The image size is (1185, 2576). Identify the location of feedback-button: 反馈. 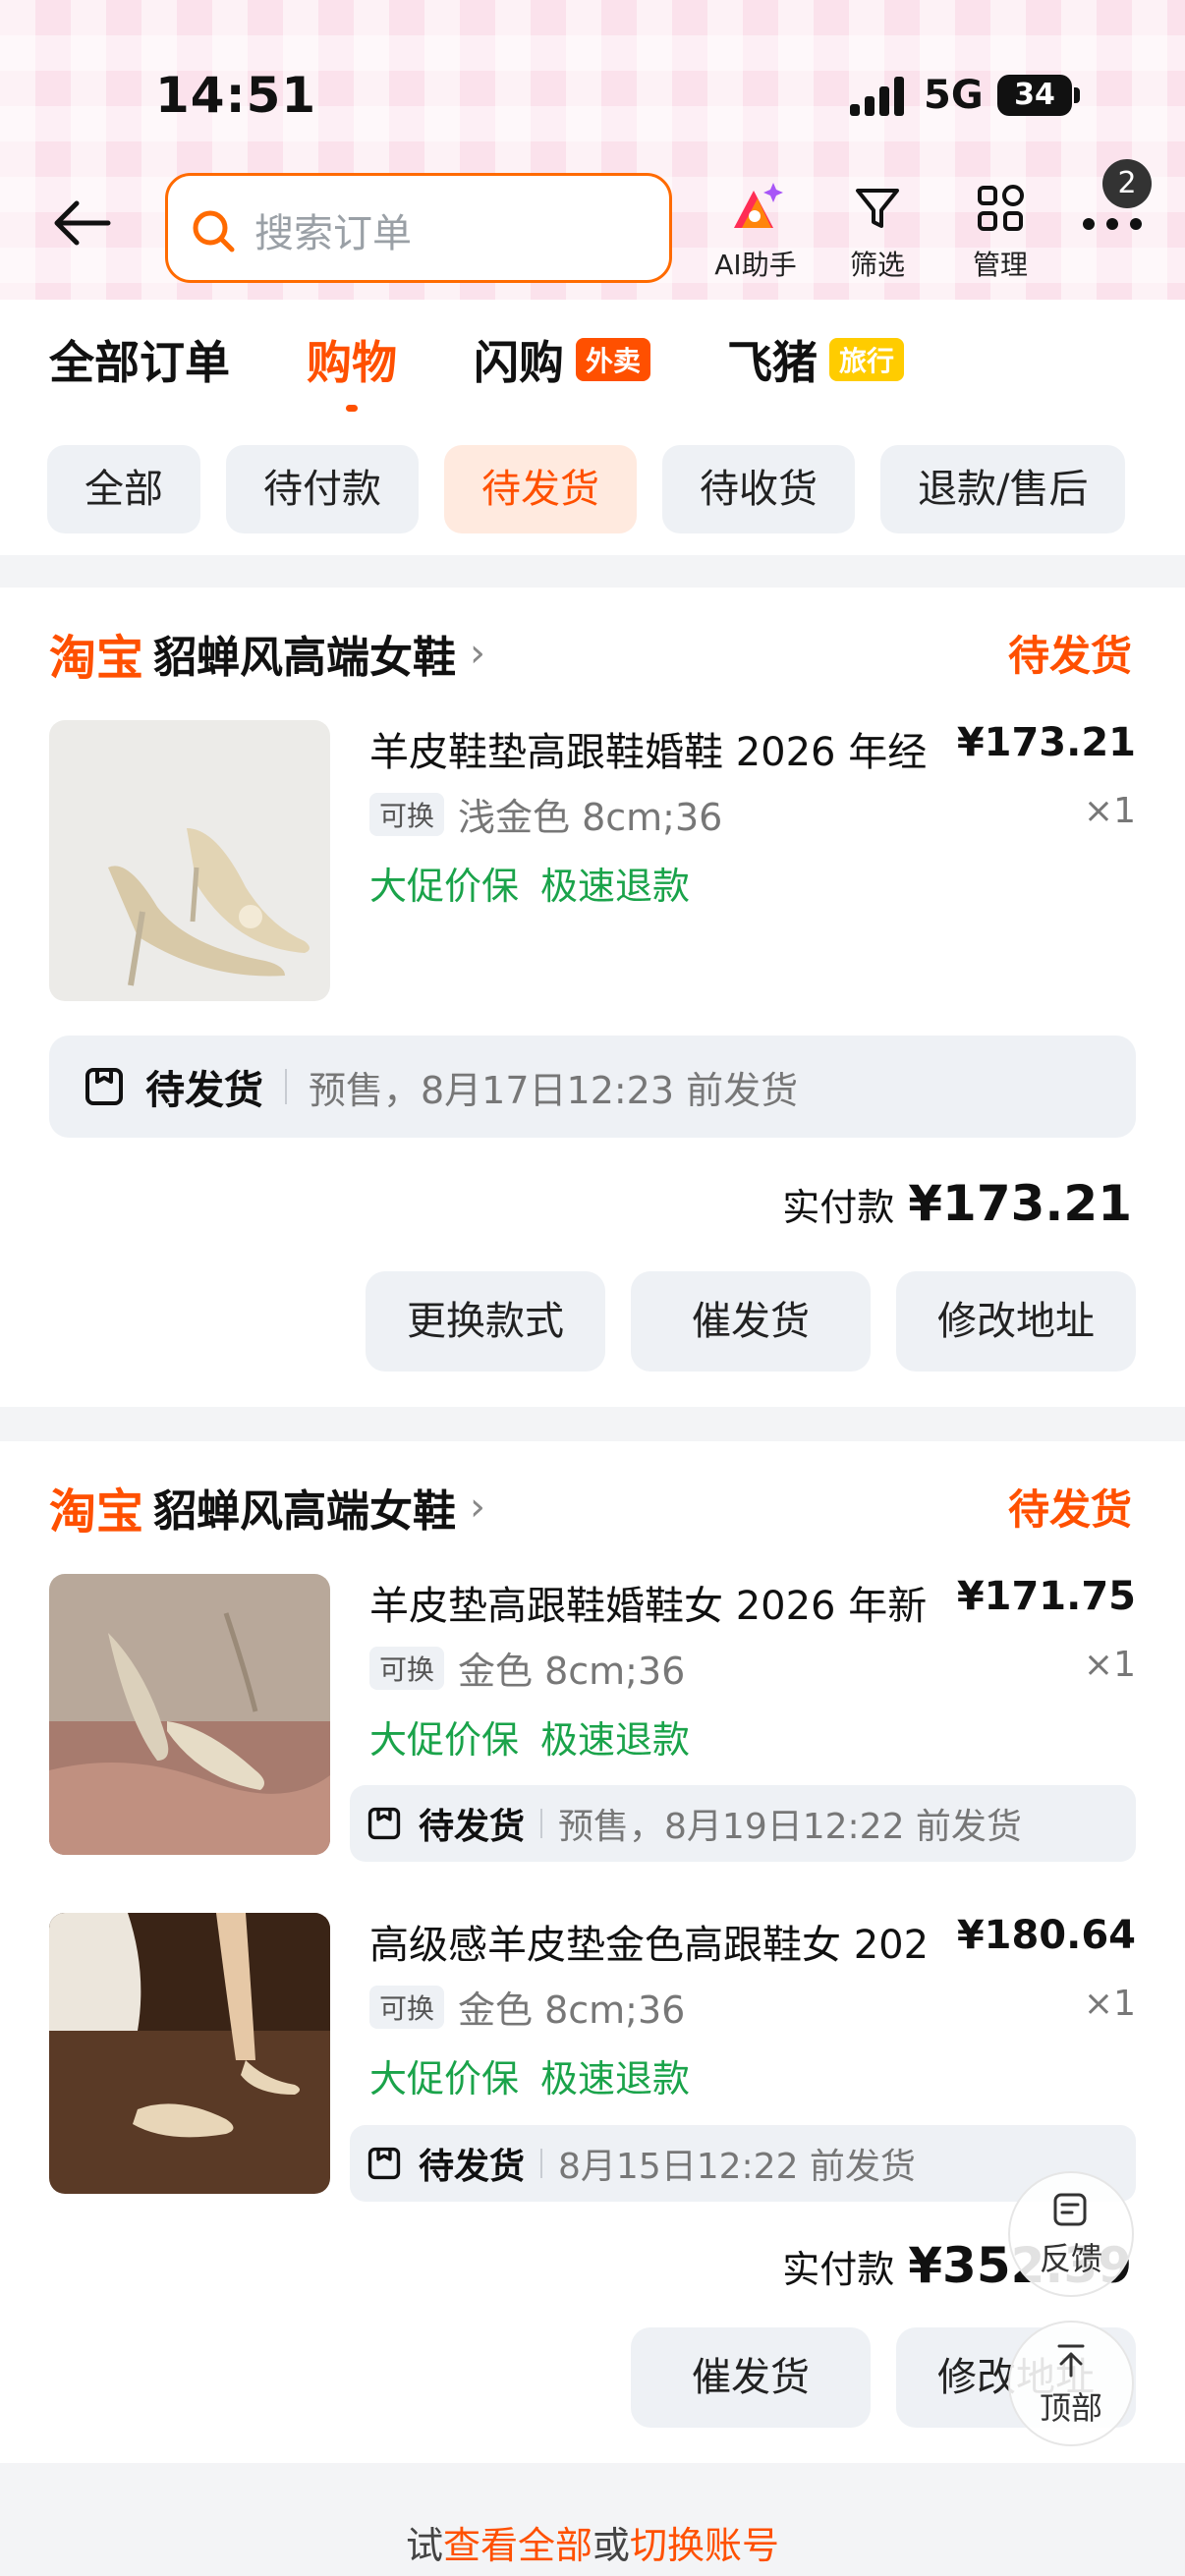
(1071, 2234).